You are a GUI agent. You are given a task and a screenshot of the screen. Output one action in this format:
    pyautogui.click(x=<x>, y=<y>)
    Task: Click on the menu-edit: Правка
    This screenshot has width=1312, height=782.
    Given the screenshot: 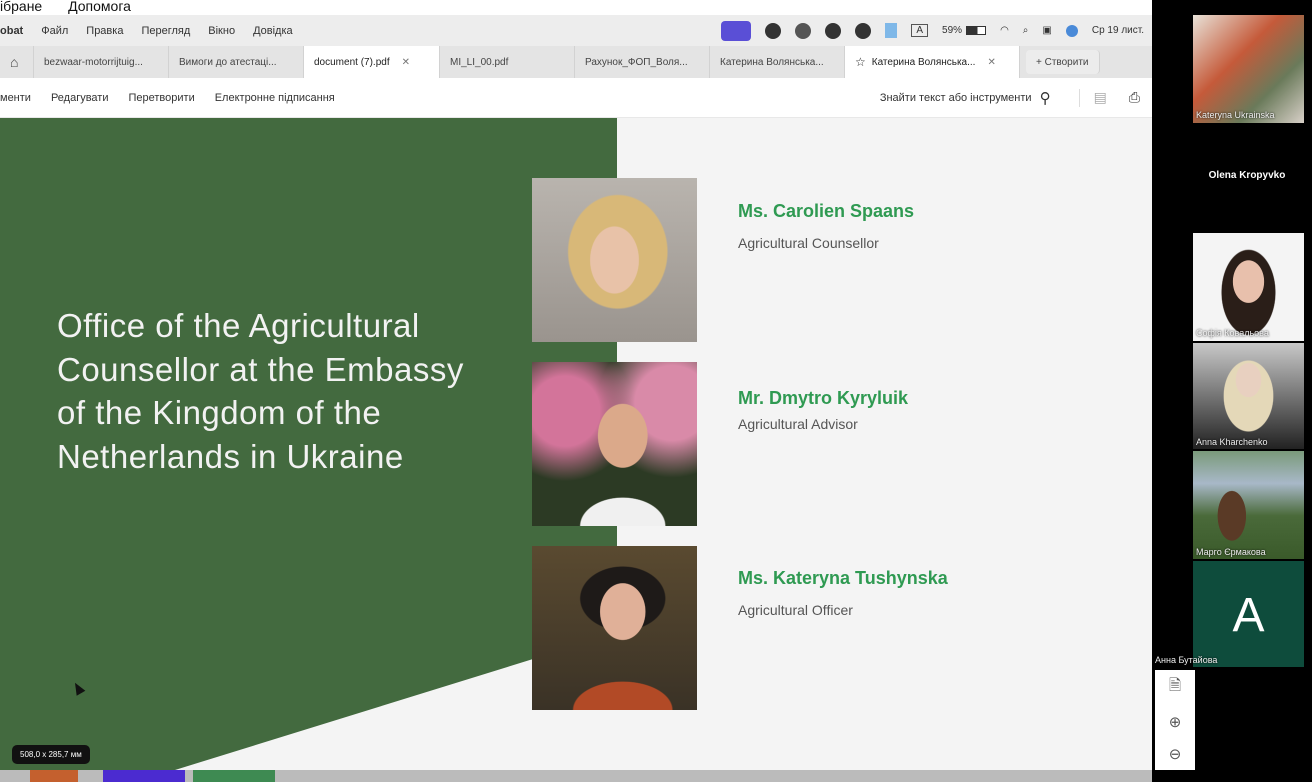 What is the action you would take?
    pyautogui.click(x=104, y=31)
    